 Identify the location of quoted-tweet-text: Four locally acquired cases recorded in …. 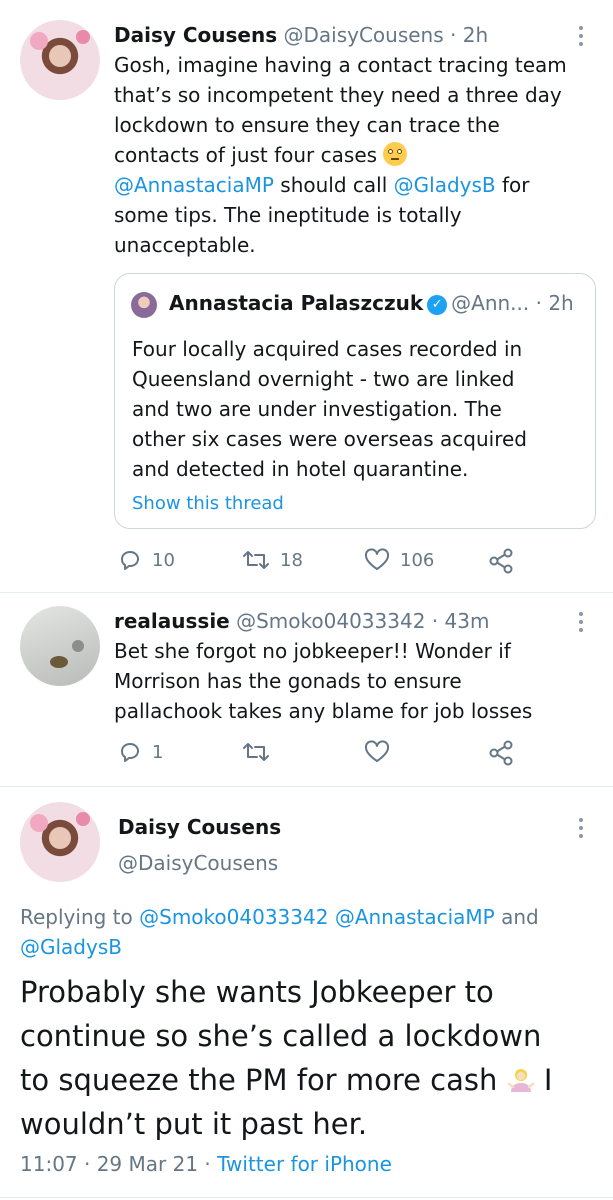
(362, 409).